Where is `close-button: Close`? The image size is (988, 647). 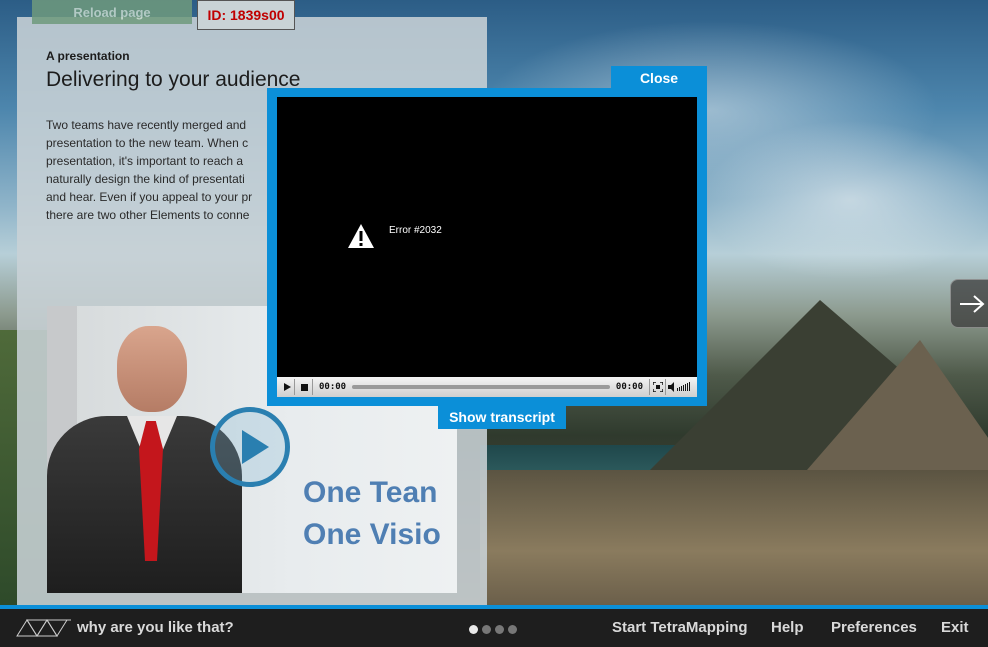 close-button: Close is located at coordinates (659, 78).